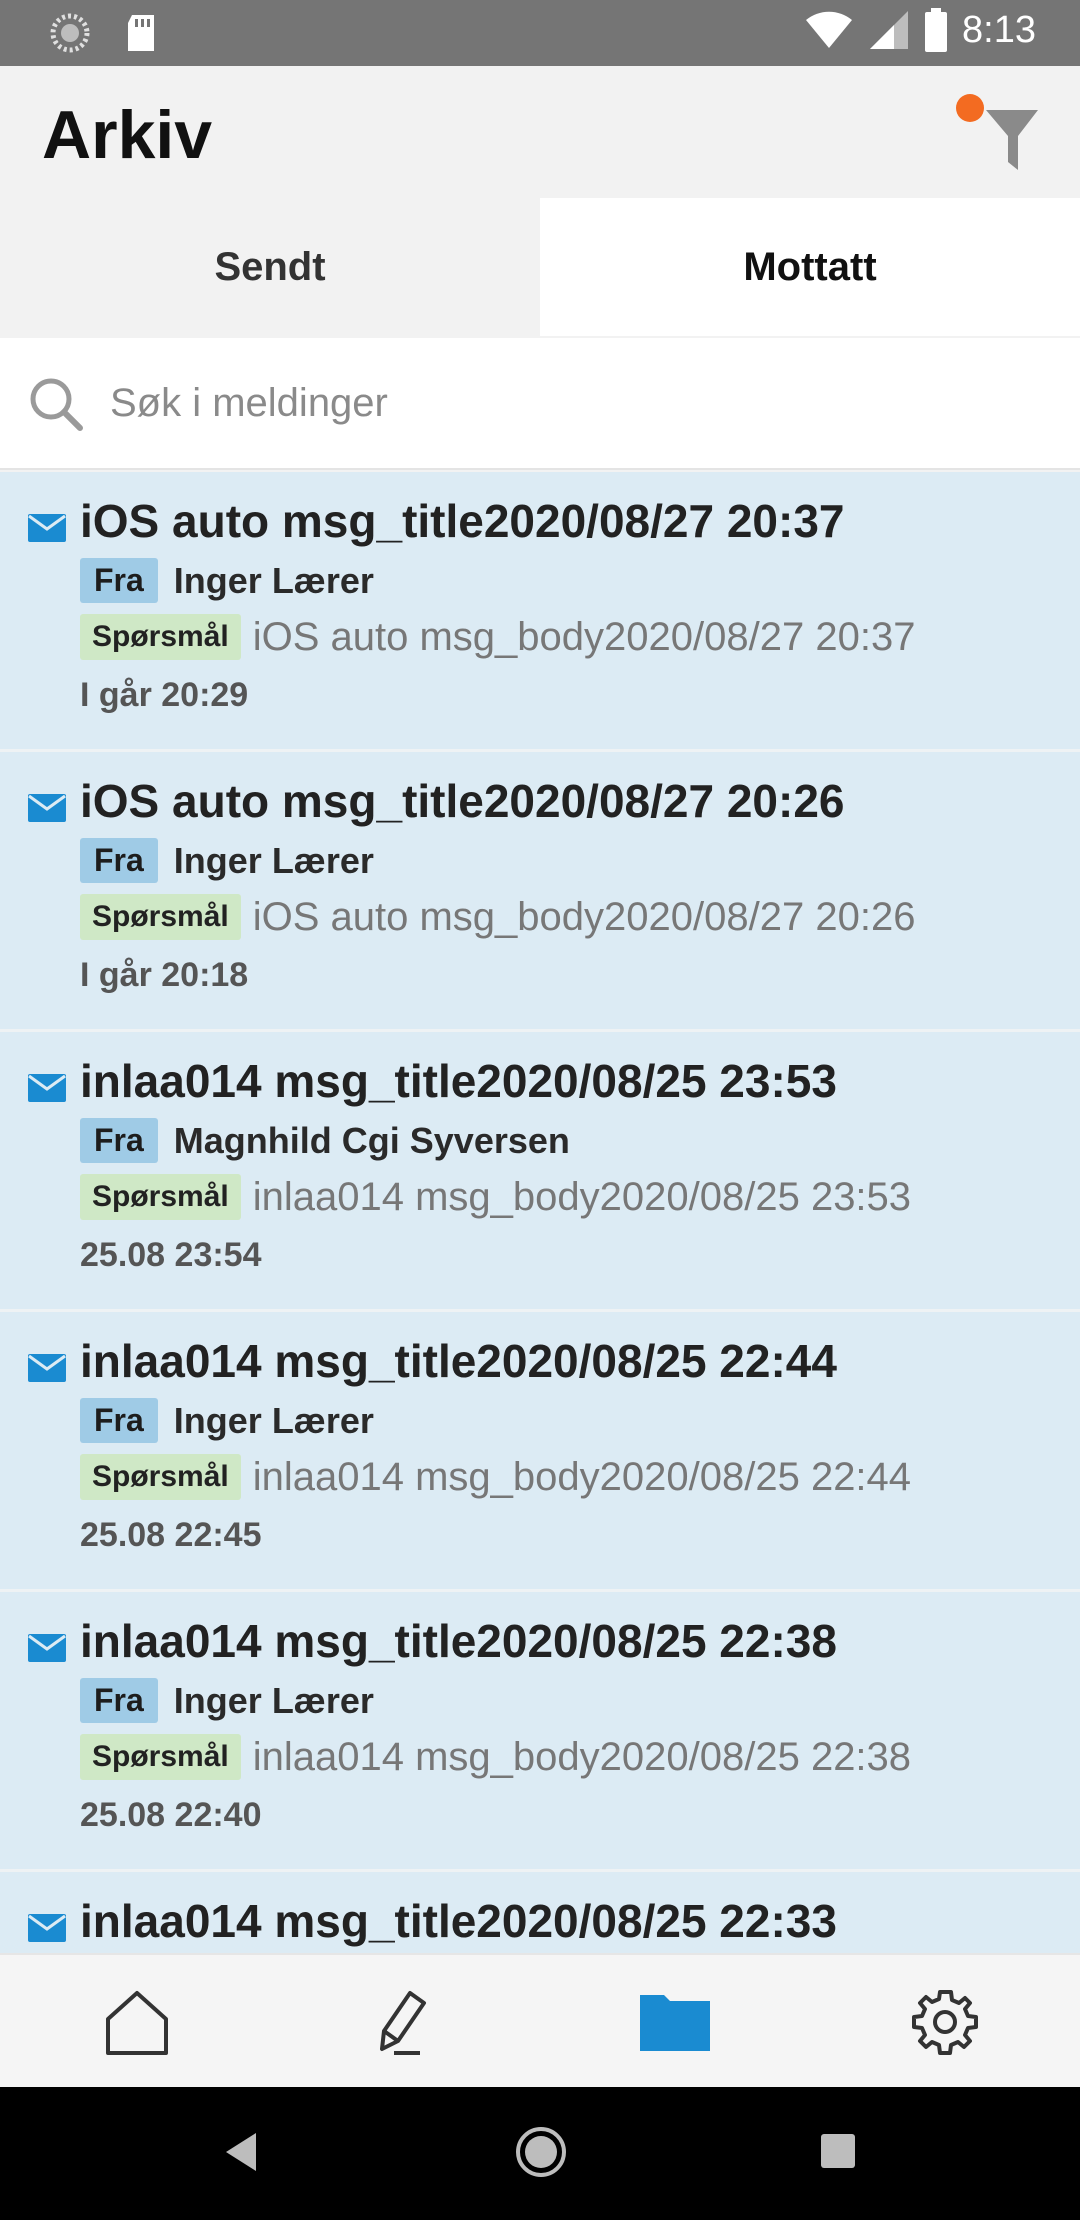  What do you see at coordinates (164, 695) in the screenshot?
I see `message-time: I går 20:29` at bounding box center [164, 695].